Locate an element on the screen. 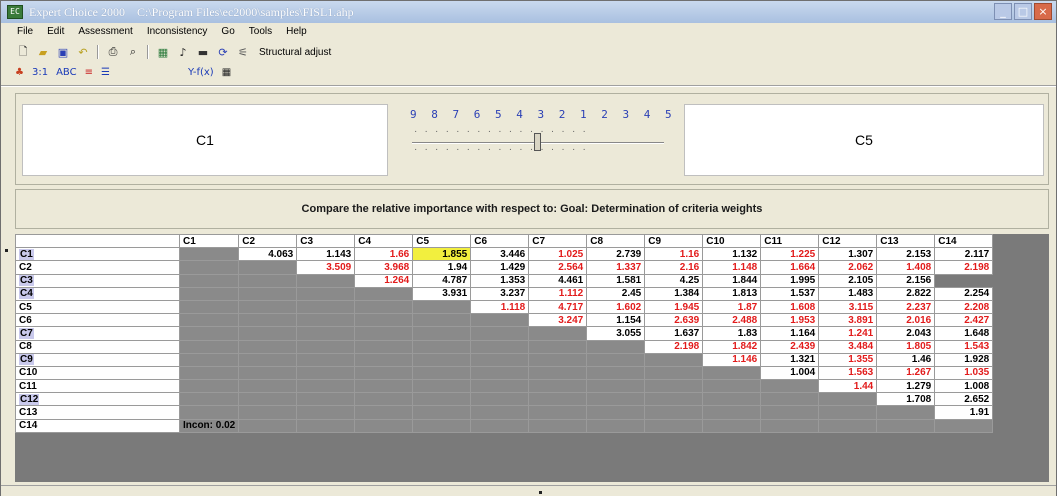  judgment-cell: 1.164 is located at coordinates (790, 333).